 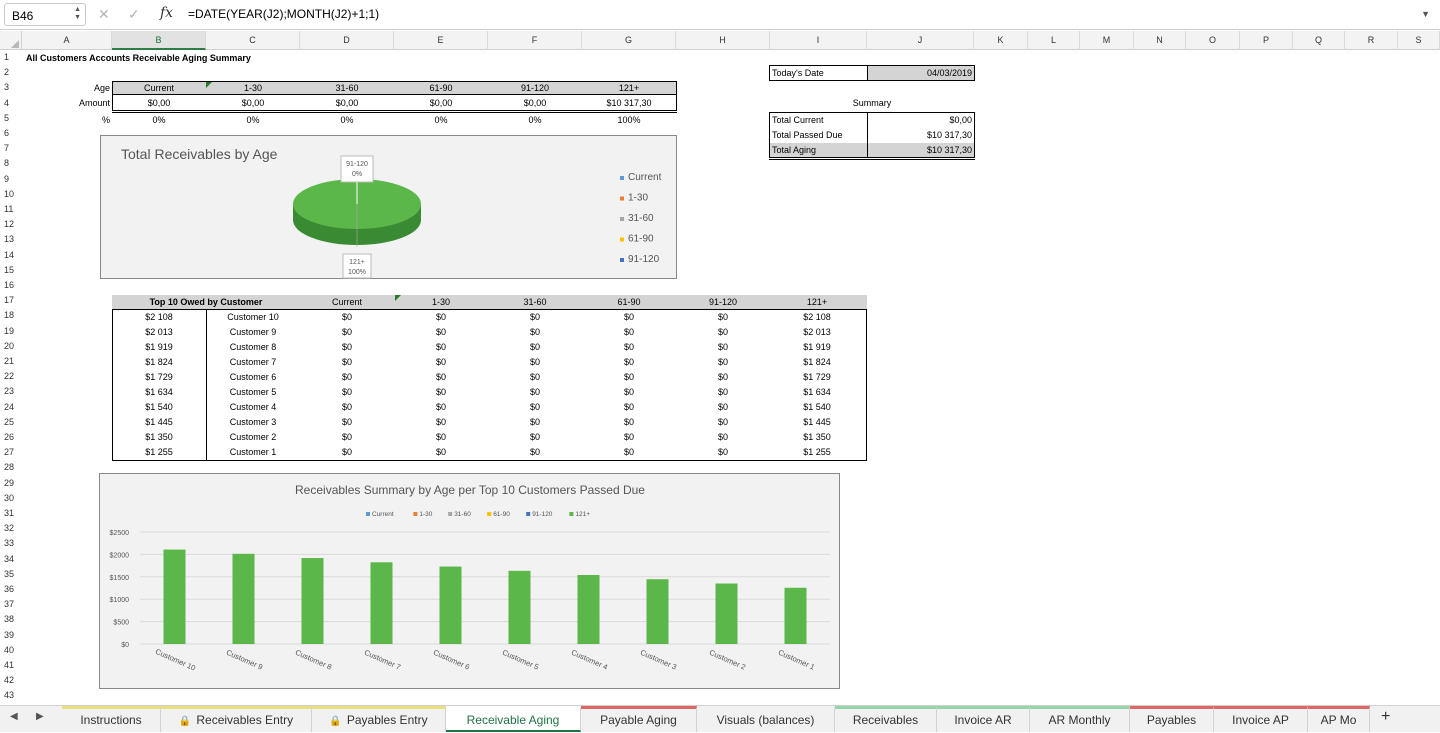 I want to click on sheet-tab-instructions: Instructions, so click(x=111, y=719).